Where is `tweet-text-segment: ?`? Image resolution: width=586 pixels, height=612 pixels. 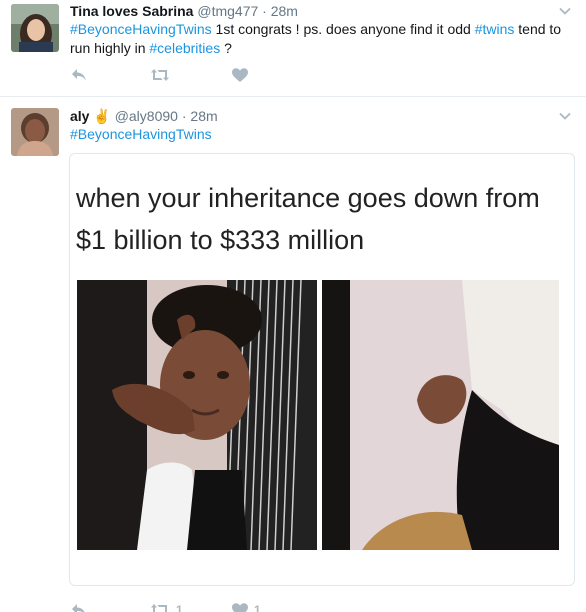 tweet-text-segment: ? is located at coordinates (226, 48).